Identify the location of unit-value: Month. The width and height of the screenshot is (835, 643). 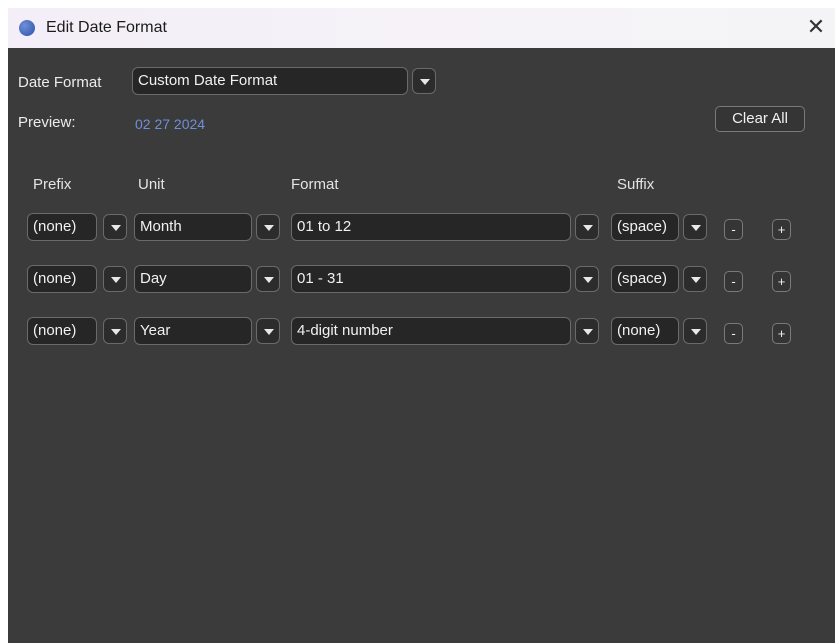
(193, 227).